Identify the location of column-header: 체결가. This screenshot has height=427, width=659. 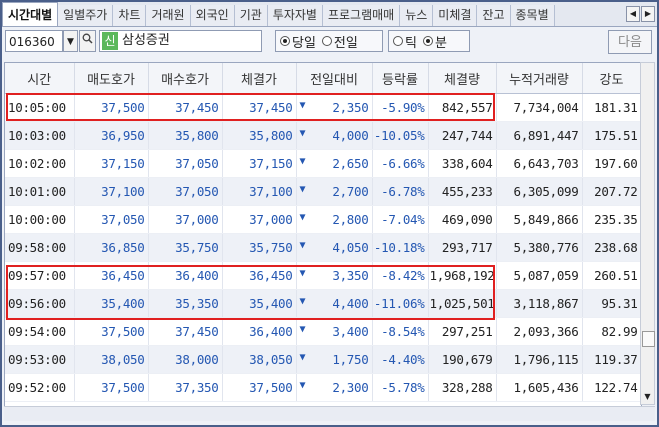
(259, 78).